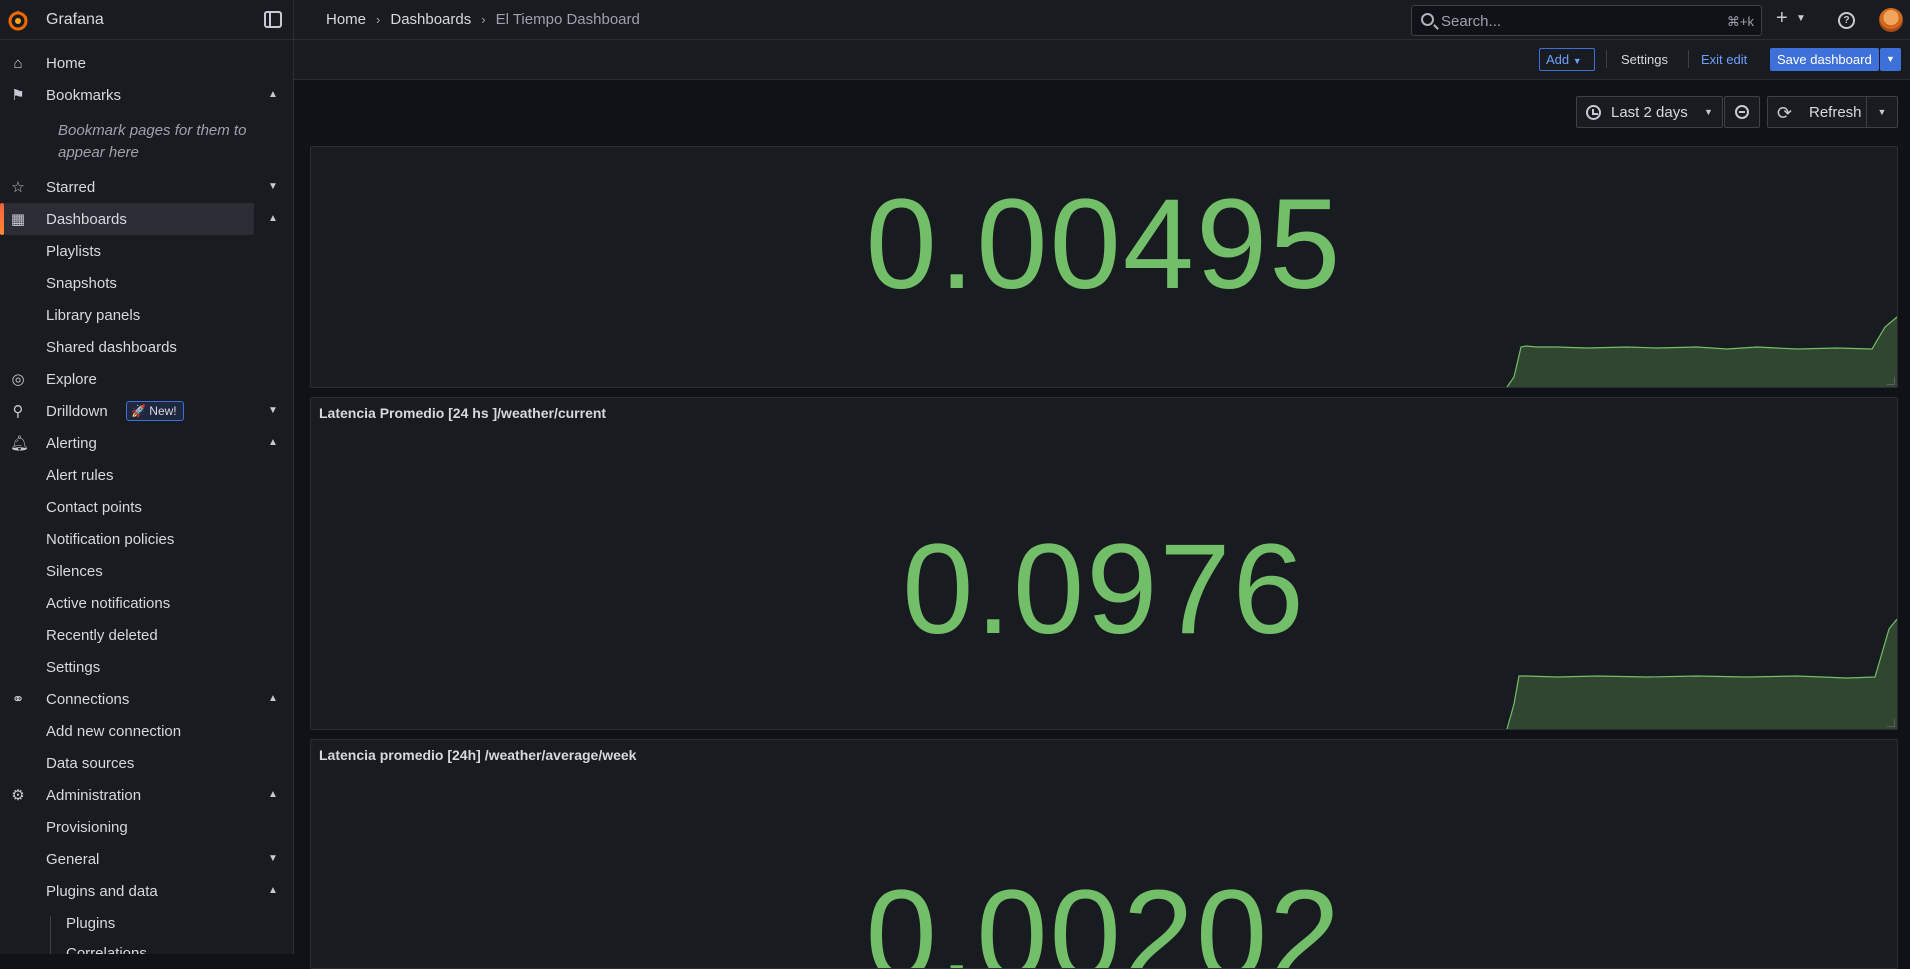 The height and width of the screenshot is (969, 1910). I want to click on bell-icon: 🔔︎, so click(20, 443).